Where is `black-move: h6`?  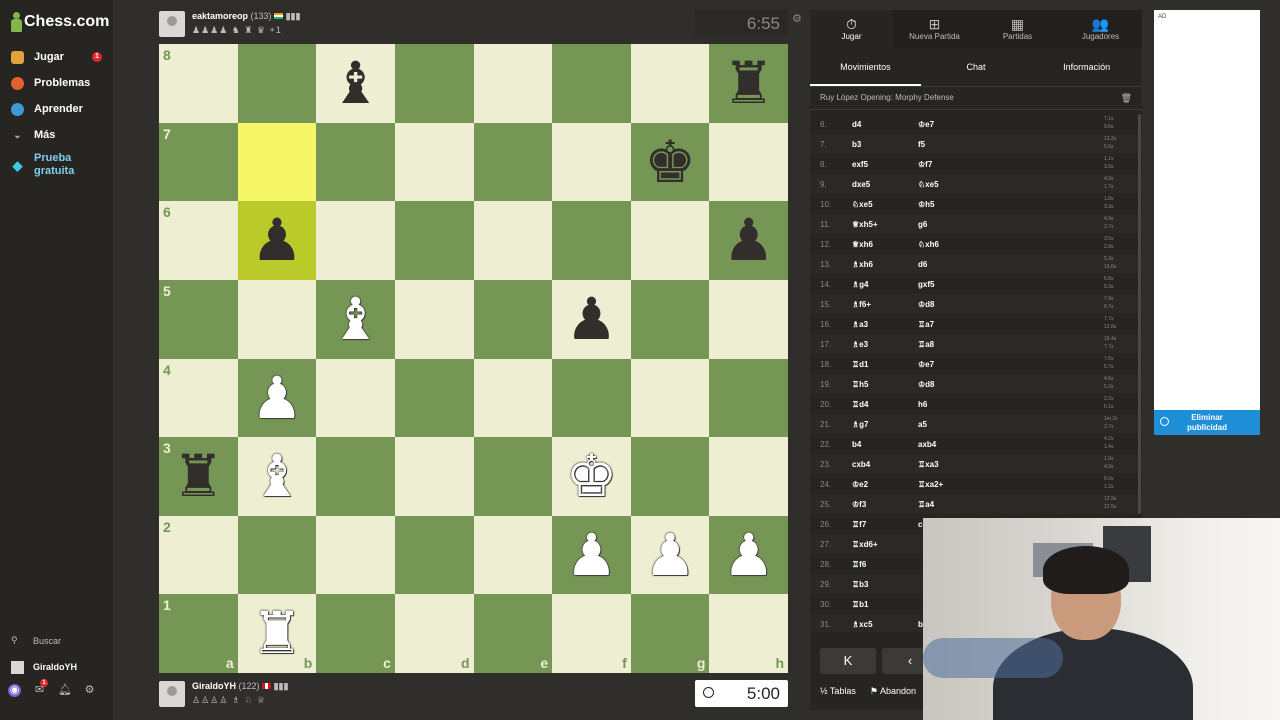
black-move: h6 is located at coordinates (922, 404).